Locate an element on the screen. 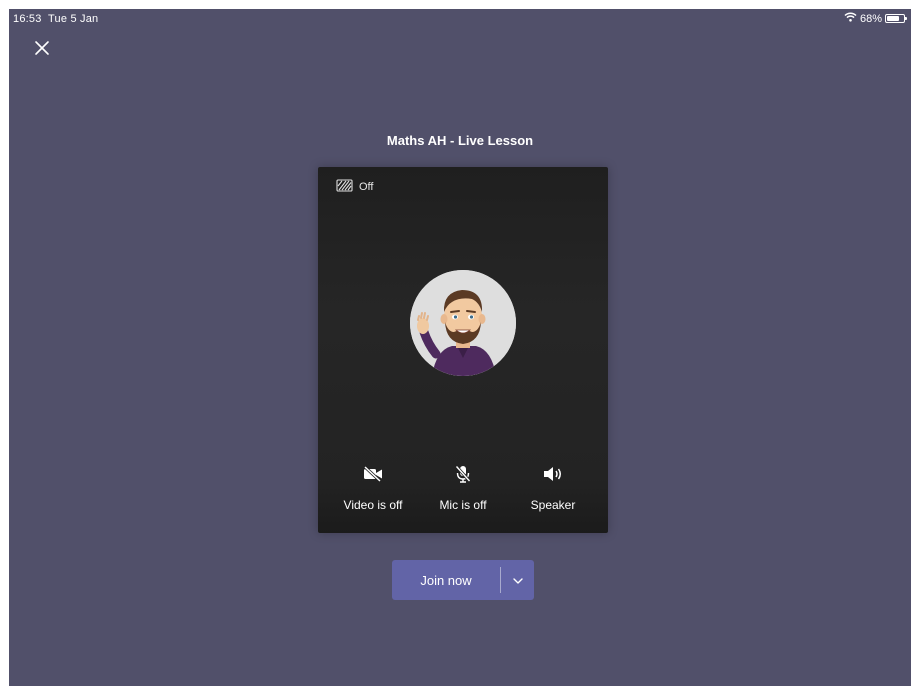 Image resolution: width=911 pixels, height=686 pixels. status-bar: 16:53 Tue 5 Jan 68% is located at coordinates (460, 19).